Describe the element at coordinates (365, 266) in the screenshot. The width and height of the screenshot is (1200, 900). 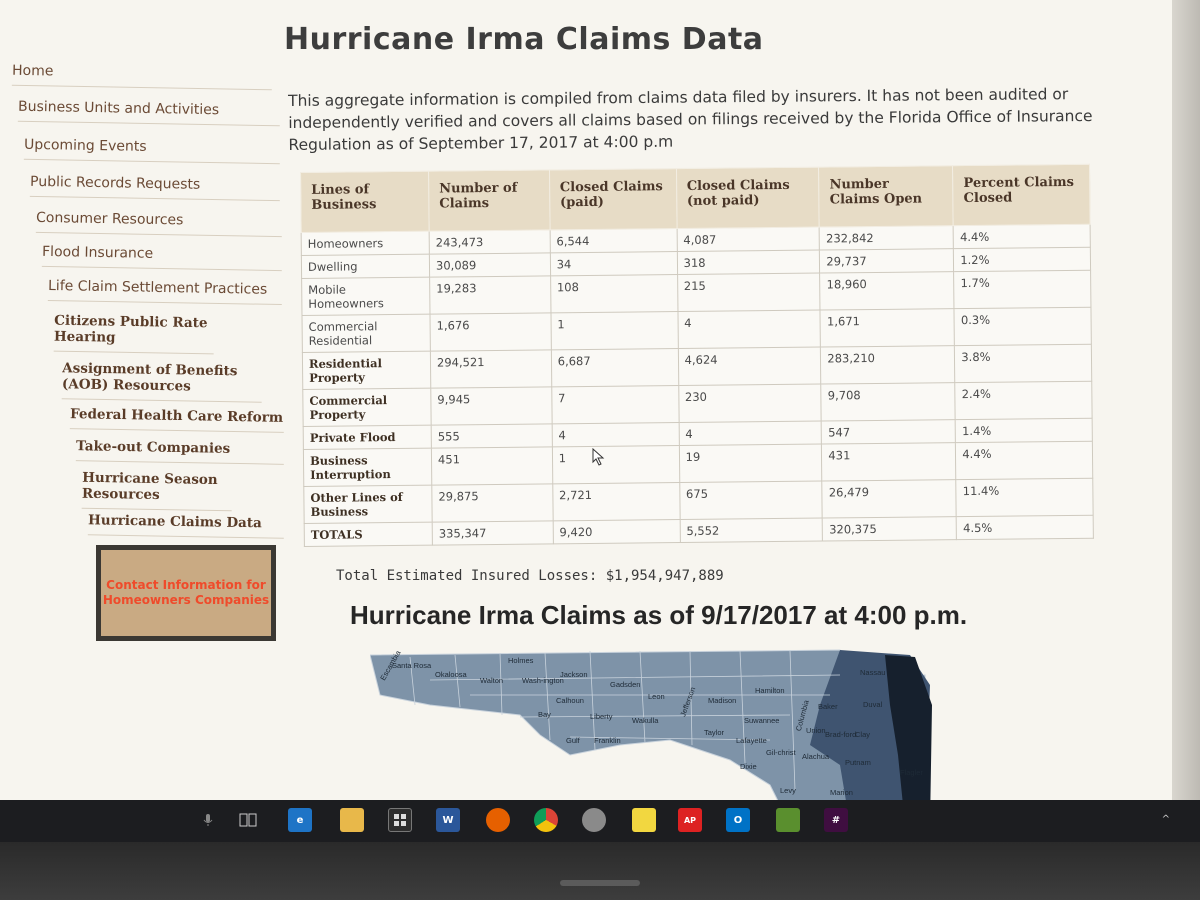
I see `row-label: Dwelling` at that location.